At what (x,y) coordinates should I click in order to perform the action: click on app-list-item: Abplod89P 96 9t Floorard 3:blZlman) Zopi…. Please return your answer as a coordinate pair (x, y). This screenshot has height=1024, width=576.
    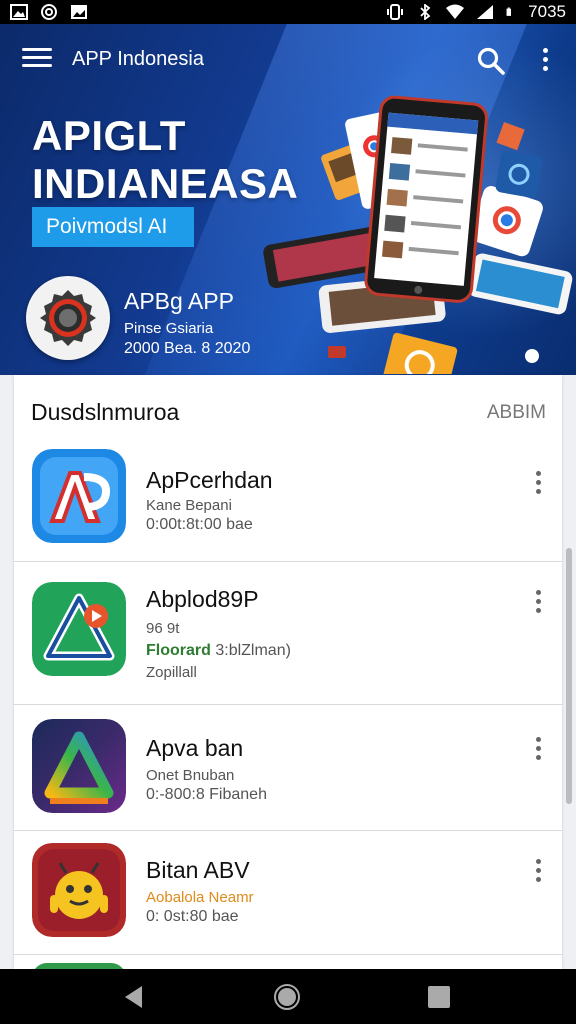
    Looking at the image, I should click on (288, 632).